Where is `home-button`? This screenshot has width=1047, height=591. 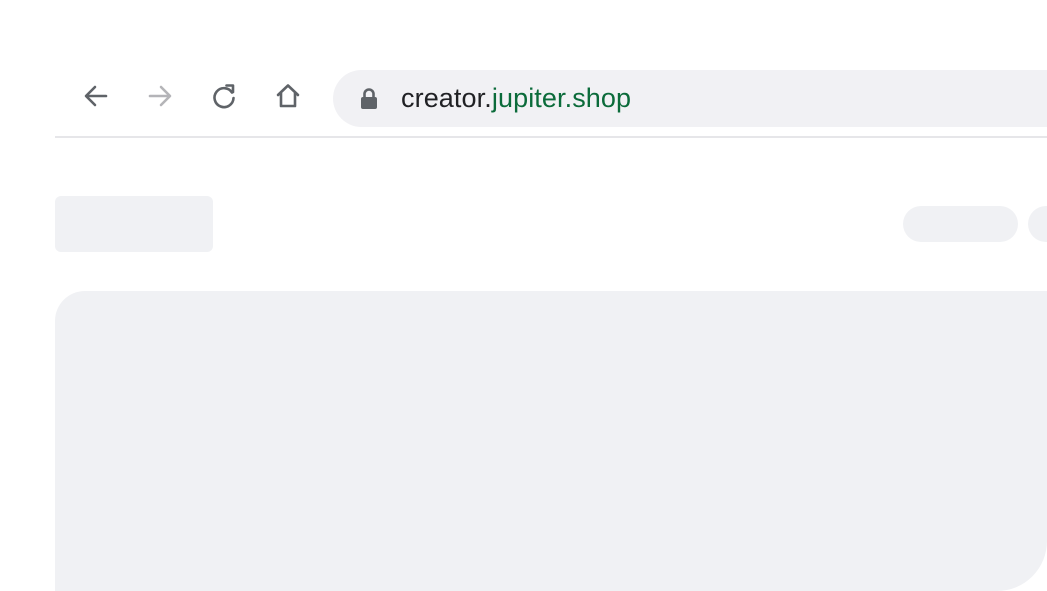
home-button is located at coordinates (288, 96).